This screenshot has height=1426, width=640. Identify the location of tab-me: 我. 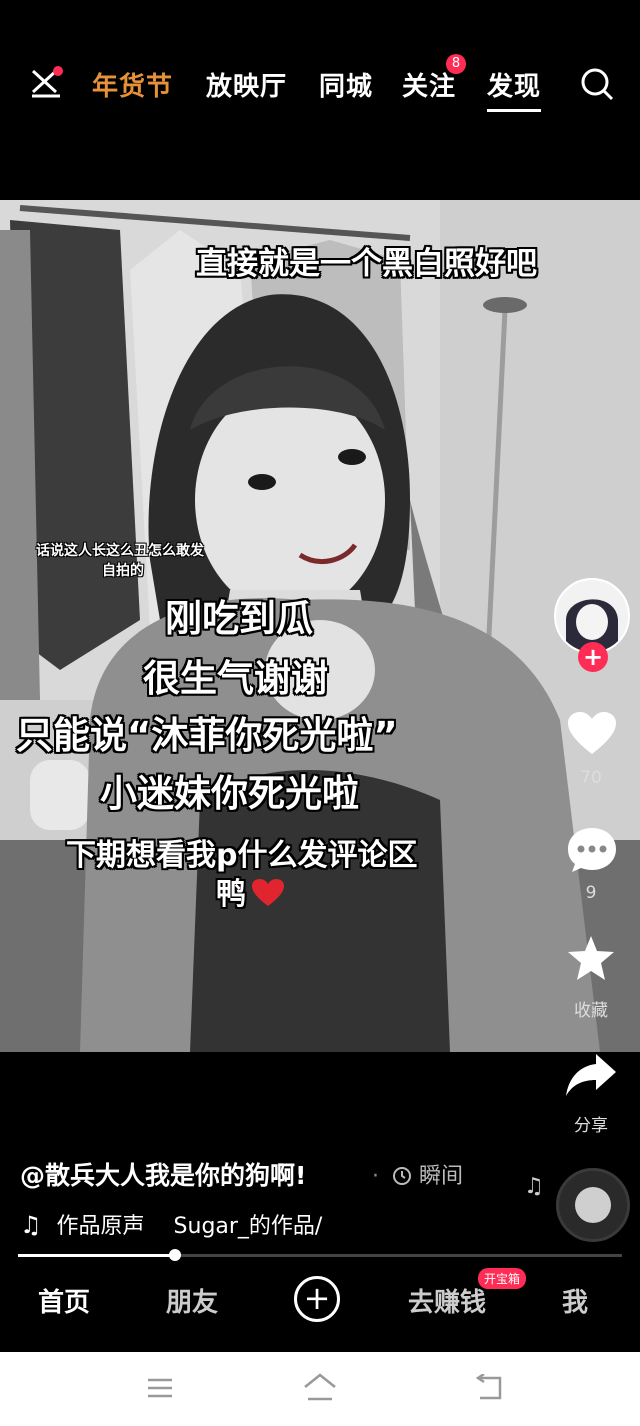
(575, 1300).